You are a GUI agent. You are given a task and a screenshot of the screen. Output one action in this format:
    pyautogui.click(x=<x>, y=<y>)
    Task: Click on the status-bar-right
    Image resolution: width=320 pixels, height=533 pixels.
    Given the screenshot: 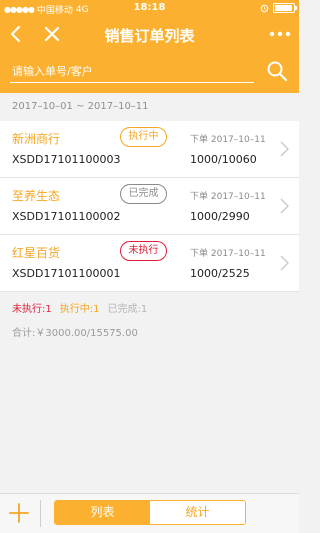 What is the action you would take?
    pyautogui.click(x=278, y=8)
    